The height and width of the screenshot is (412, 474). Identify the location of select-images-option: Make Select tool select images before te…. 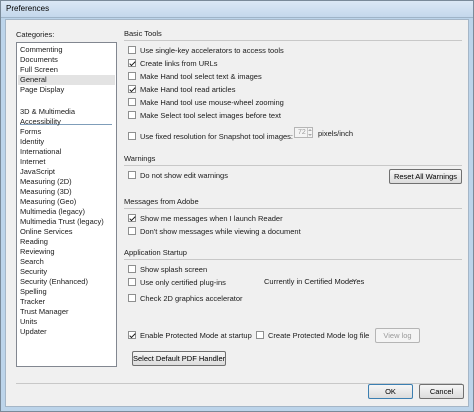
(204, 115).